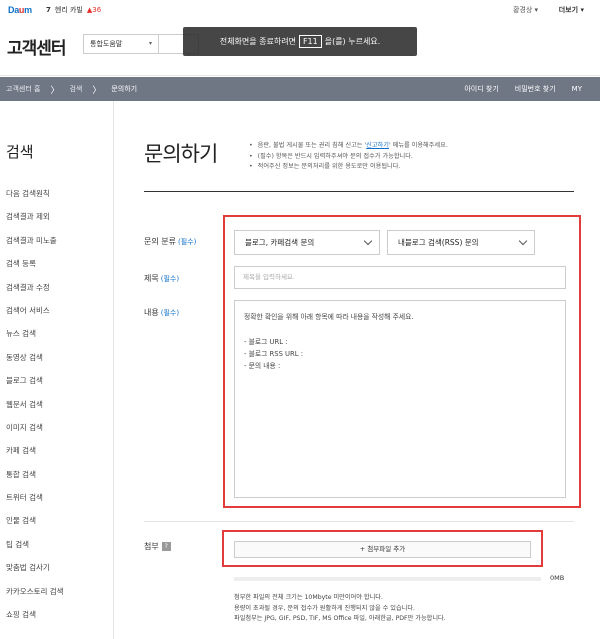 Image resolution: width=600 pixels, height=639 pixels. I want to click on realtime-keyword-text: 헨리 카빌, so click(68, 10).